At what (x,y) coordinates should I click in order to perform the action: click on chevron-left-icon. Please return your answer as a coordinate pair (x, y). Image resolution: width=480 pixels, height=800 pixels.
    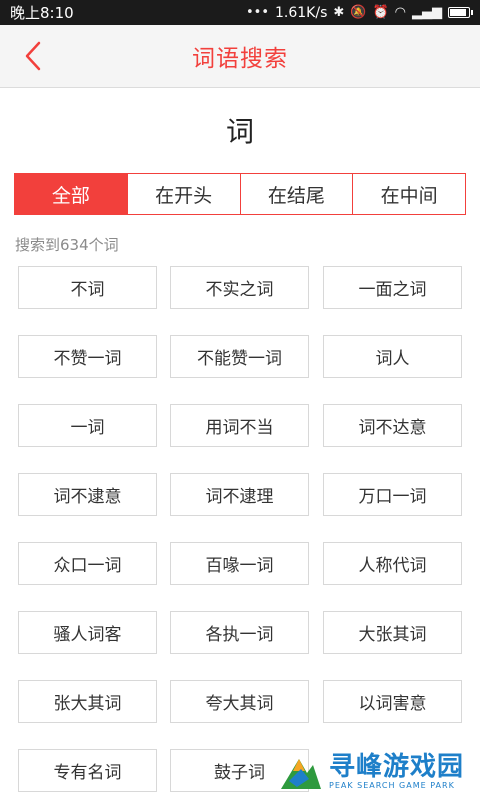
    Looking at the image, I should click on (33, 56).